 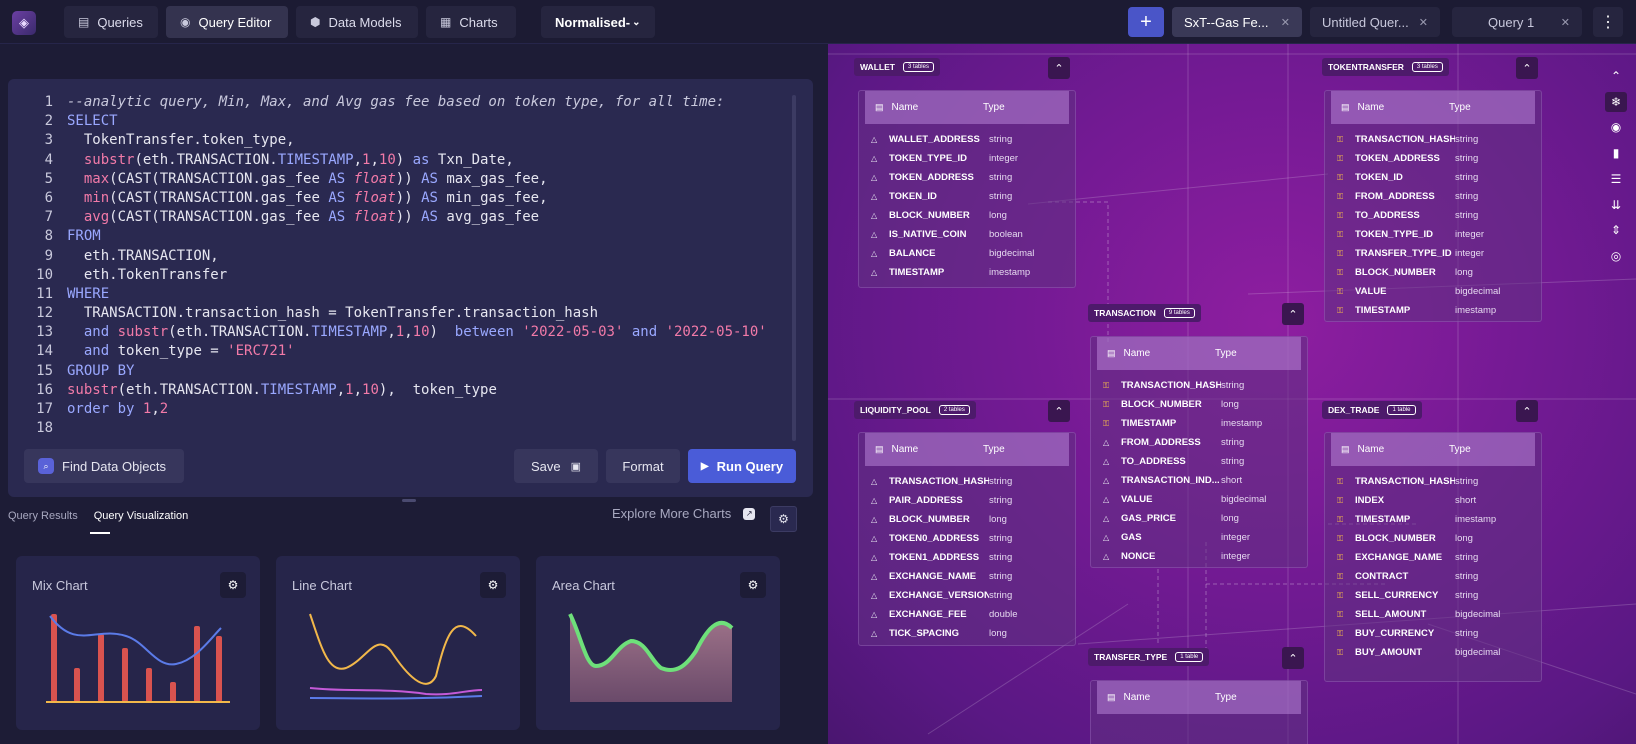 I want to click on table-card: ▤ Name Type, so click(x=1199, y=712).